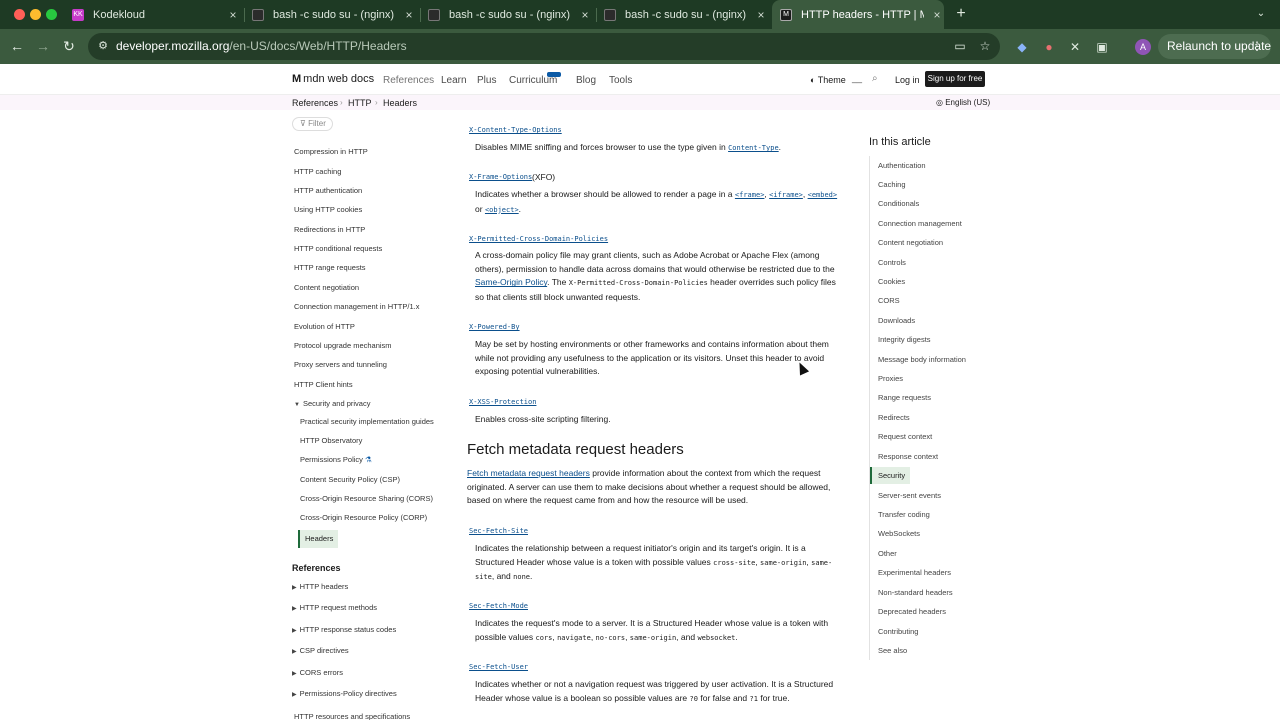 This screenshot has width=1280, height=720. Describe the element at coordinates (515, 130) in the screenshot. I see `header-link-x-content-type-options: X-Content-Type-Options` at that location.